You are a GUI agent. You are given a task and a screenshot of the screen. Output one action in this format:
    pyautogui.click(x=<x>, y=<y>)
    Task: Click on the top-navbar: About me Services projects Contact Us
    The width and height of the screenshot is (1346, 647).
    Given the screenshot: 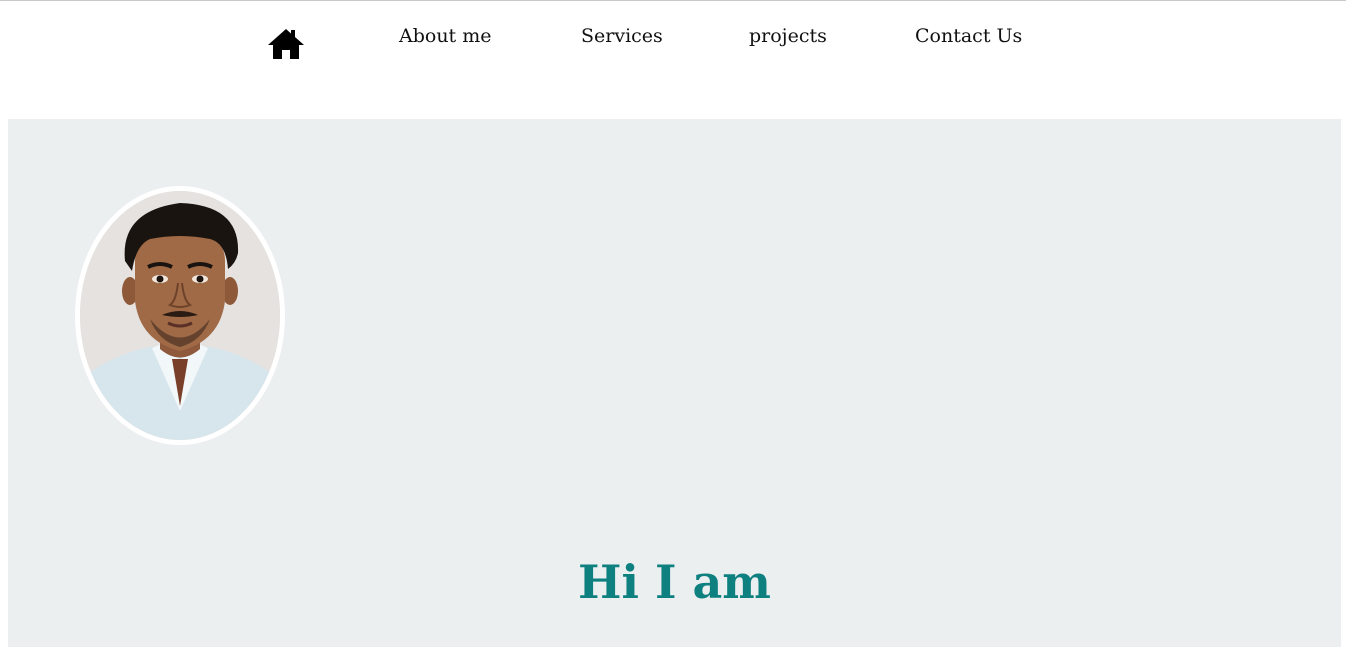 What is the action you would take?
    pyautogui.click(x=673, y=36)
    